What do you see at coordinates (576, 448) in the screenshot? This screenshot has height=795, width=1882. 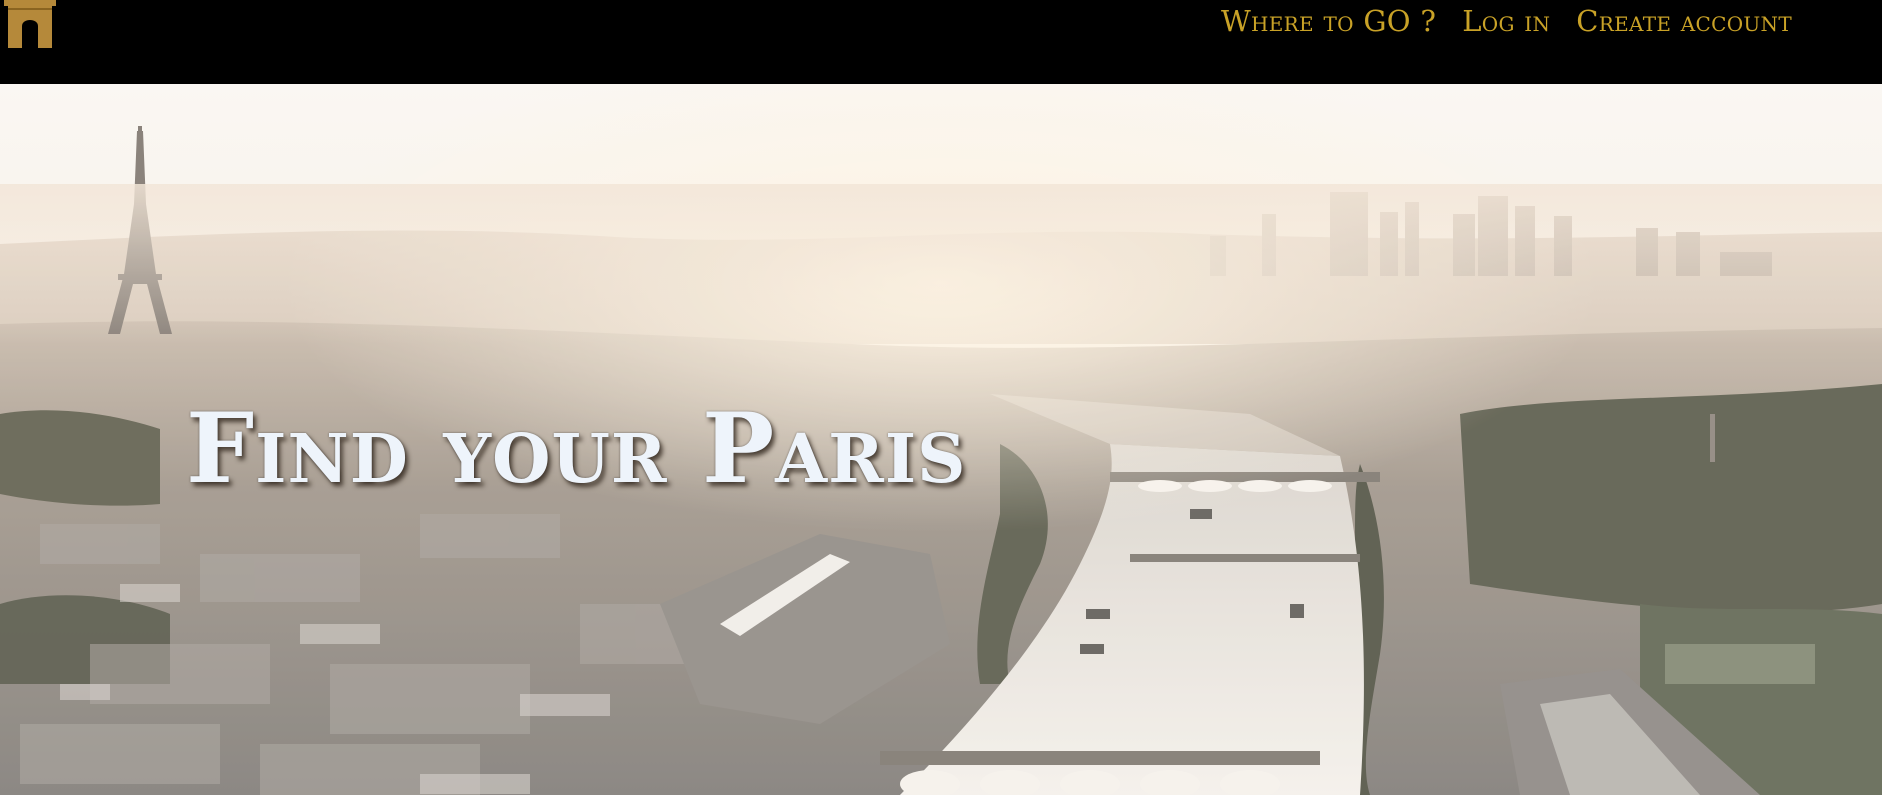 I see `hero-title: Find your Paris` at bounding box center [576, 448].